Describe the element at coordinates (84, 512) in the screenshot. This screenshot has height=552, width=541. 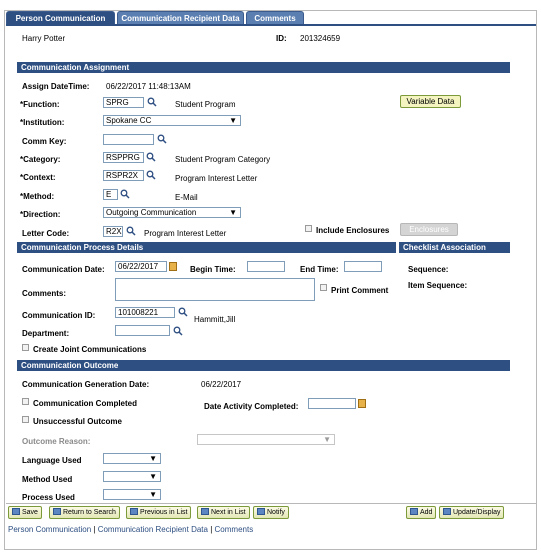
I see `return-to-search-button: Return to Search` at that location.